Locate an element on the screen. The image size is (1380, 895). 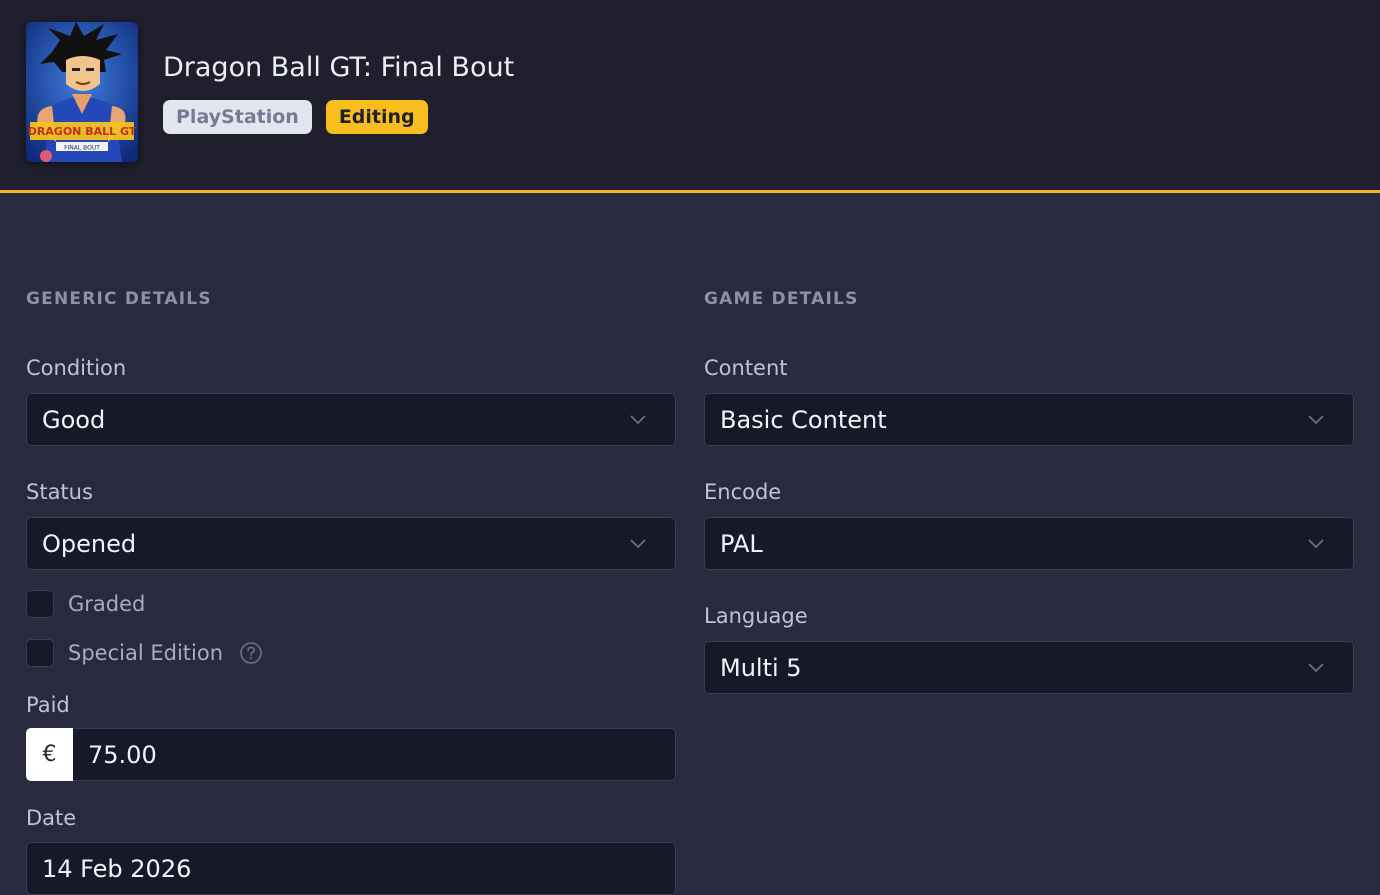
graded-checkbox is located at coordinates (40, 604).